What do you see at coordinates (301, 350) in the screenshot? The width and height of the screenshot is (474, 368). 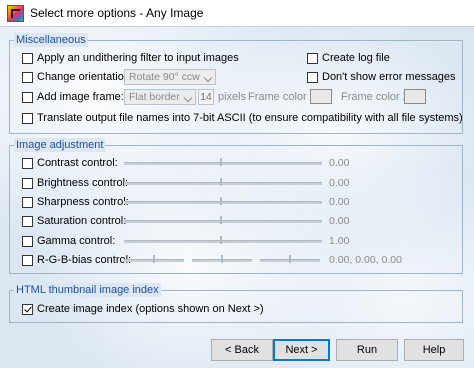 I see `next-button: Next >` at bounding box center [301, 350].